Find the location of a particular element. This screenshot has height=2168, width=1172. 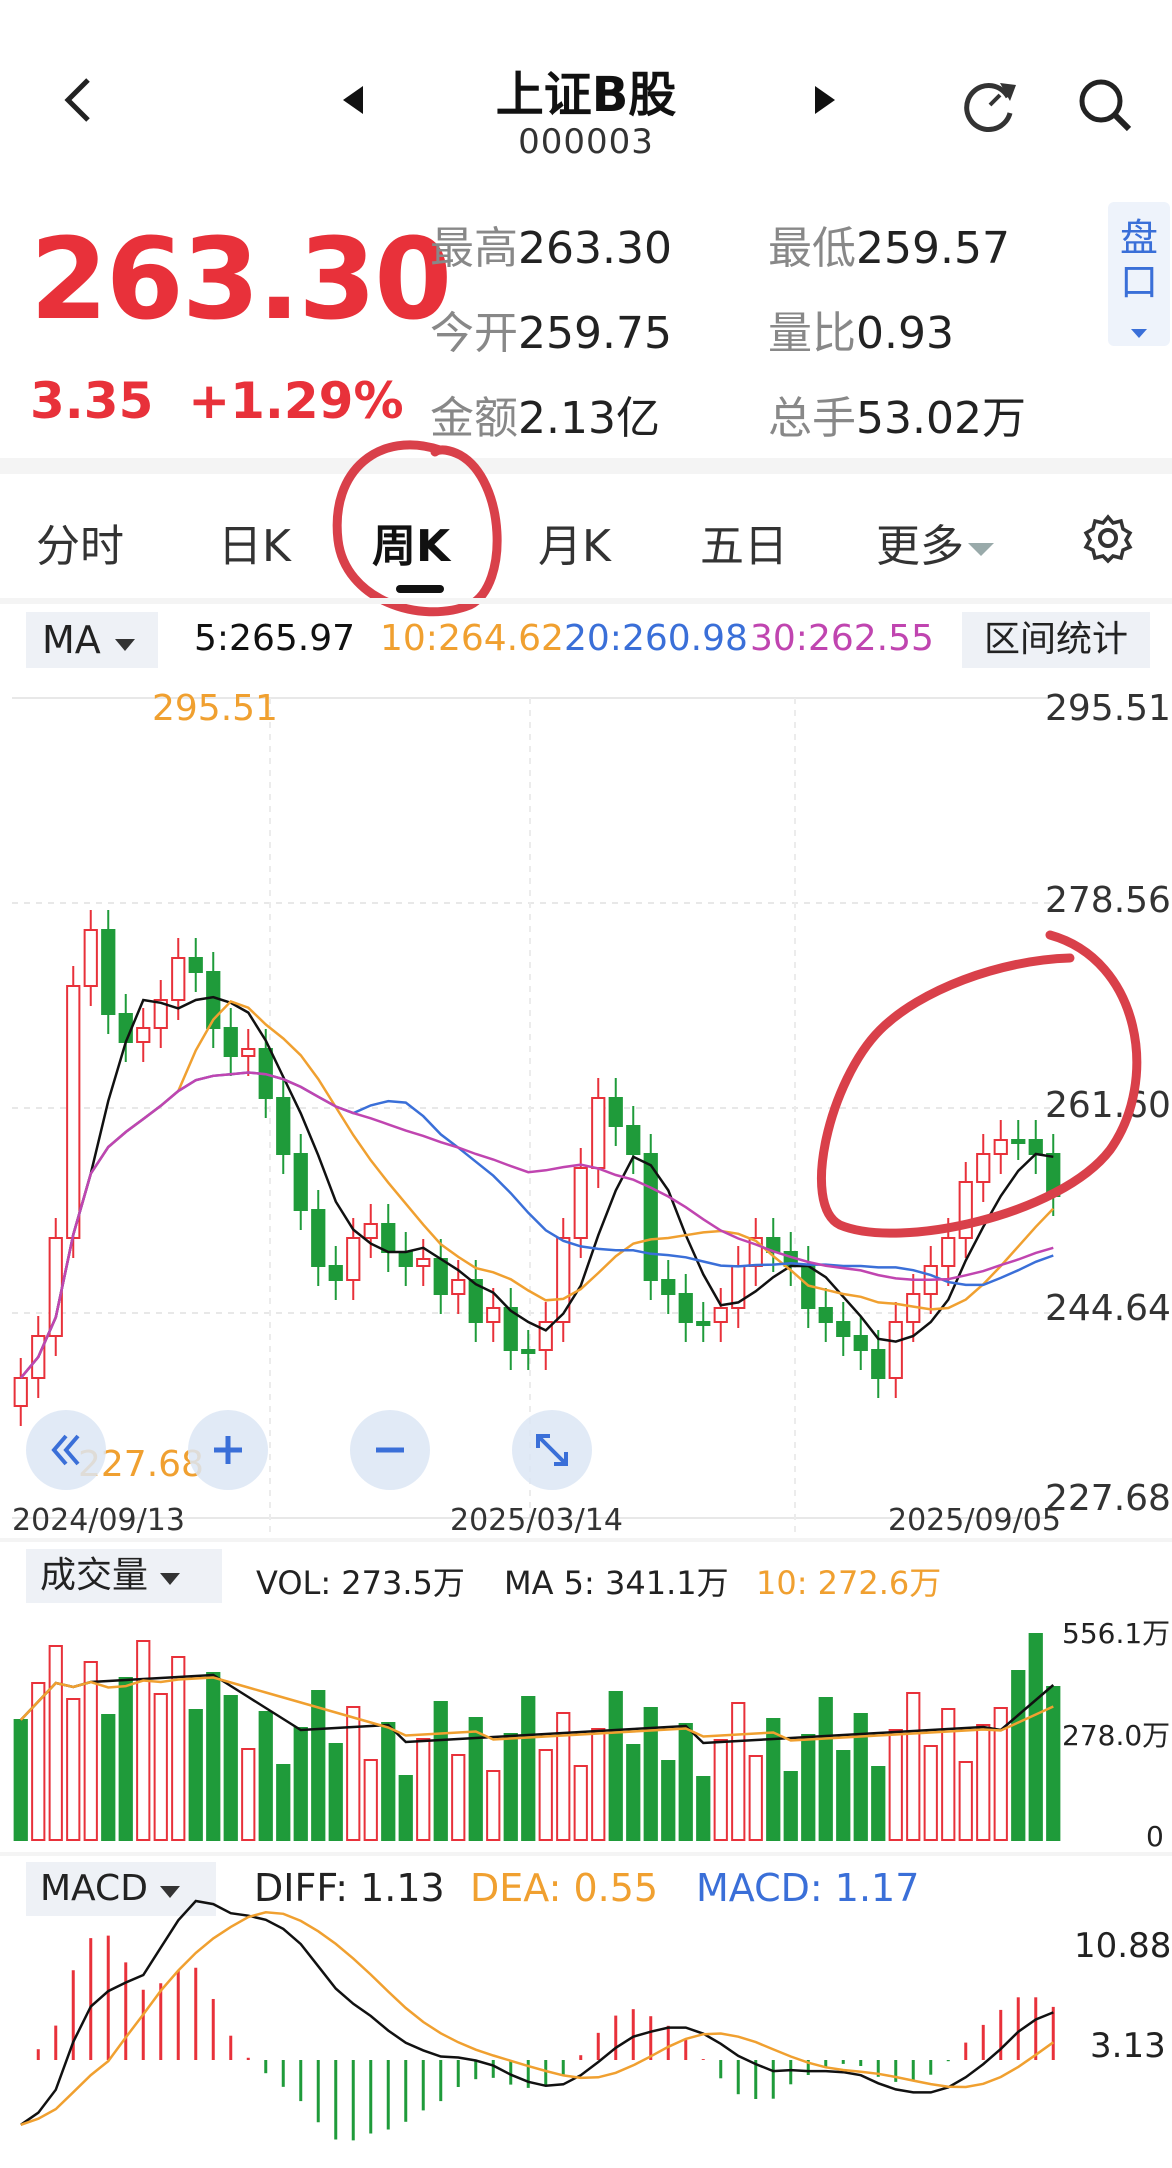

expand-icon is located at coordinates (552, 1450).